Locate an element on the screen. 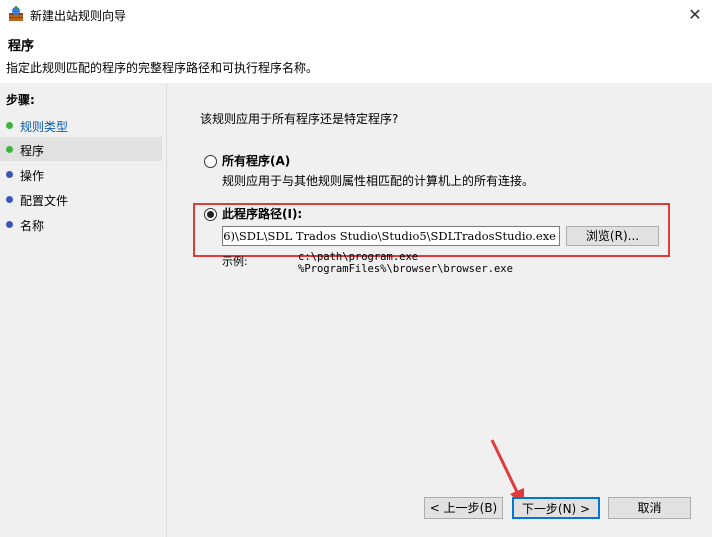 Image resolution: width=712 pixels, height=537 pixels. all-programs-description: 规则应用于与其他规则属性相匹配的计算机上的所有连接。 is located at coordinates (378, 181).